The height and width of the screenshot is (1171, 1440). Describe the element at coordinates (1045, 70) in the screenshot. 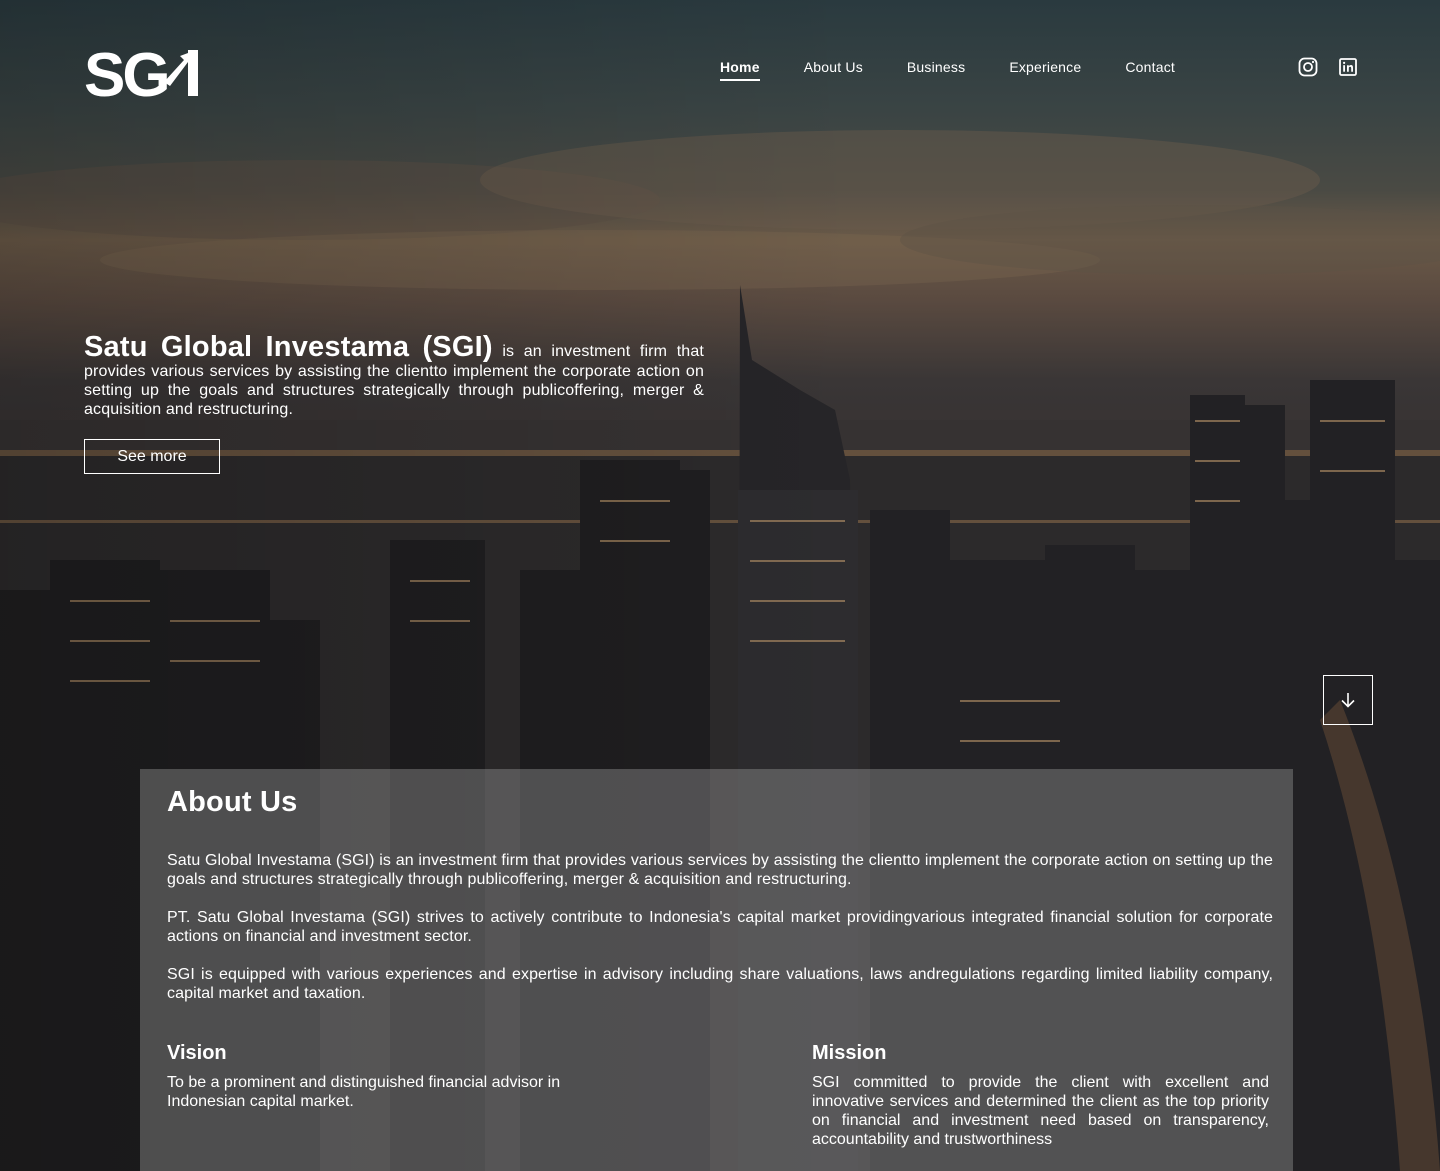

I see `nav-experience: Experience` at that location.